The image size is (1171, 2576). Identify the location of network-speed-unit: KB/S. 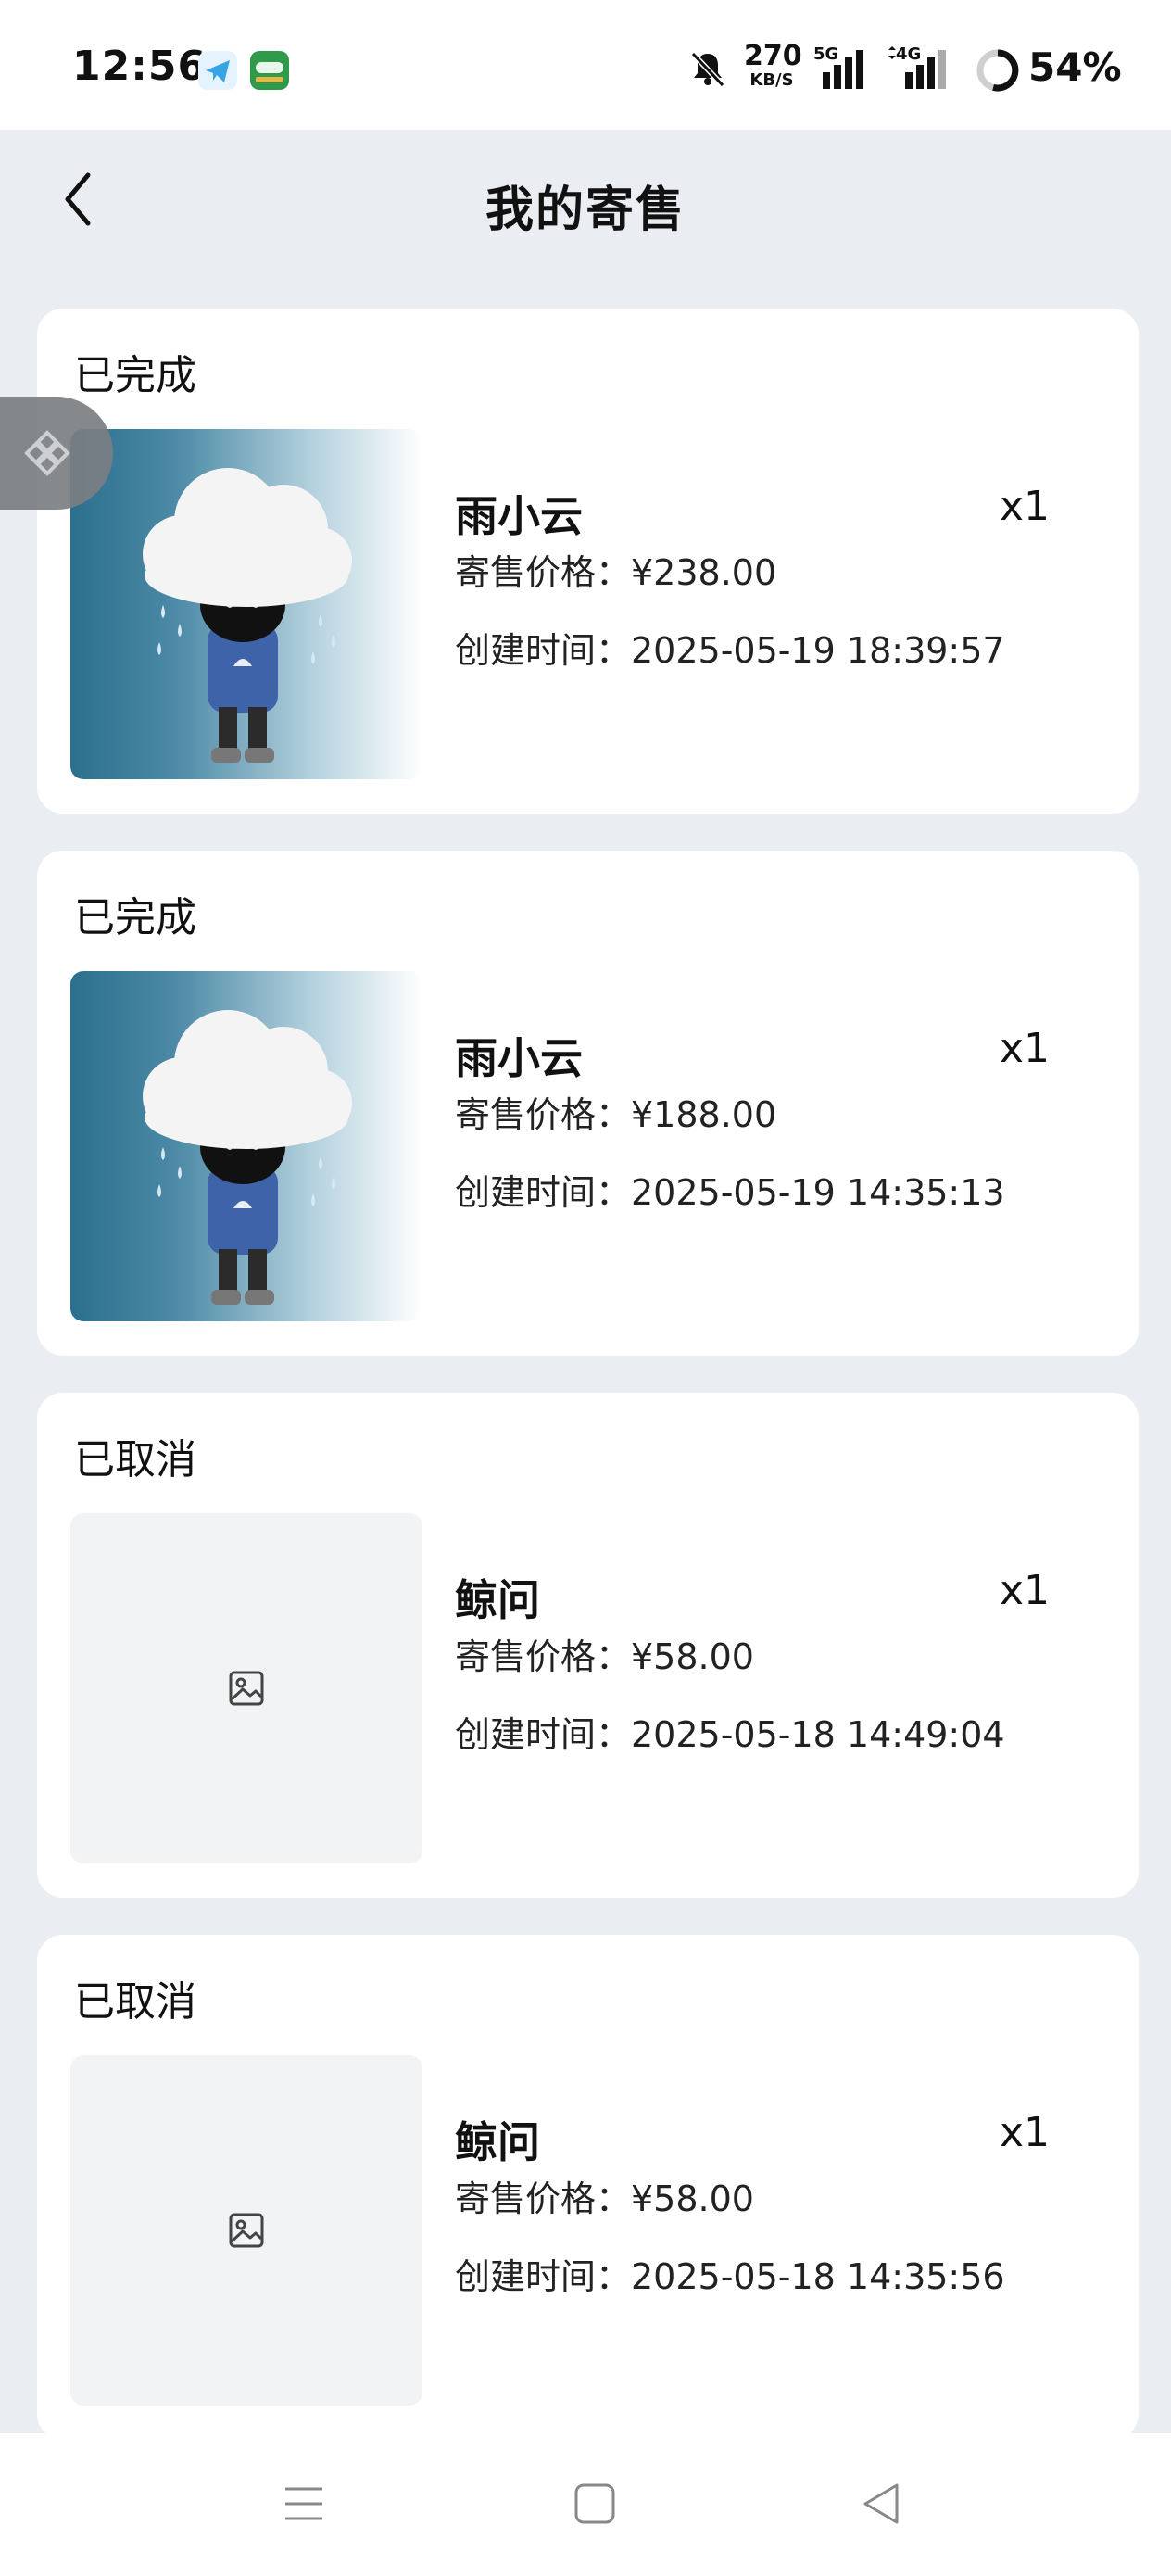
(772, 80).